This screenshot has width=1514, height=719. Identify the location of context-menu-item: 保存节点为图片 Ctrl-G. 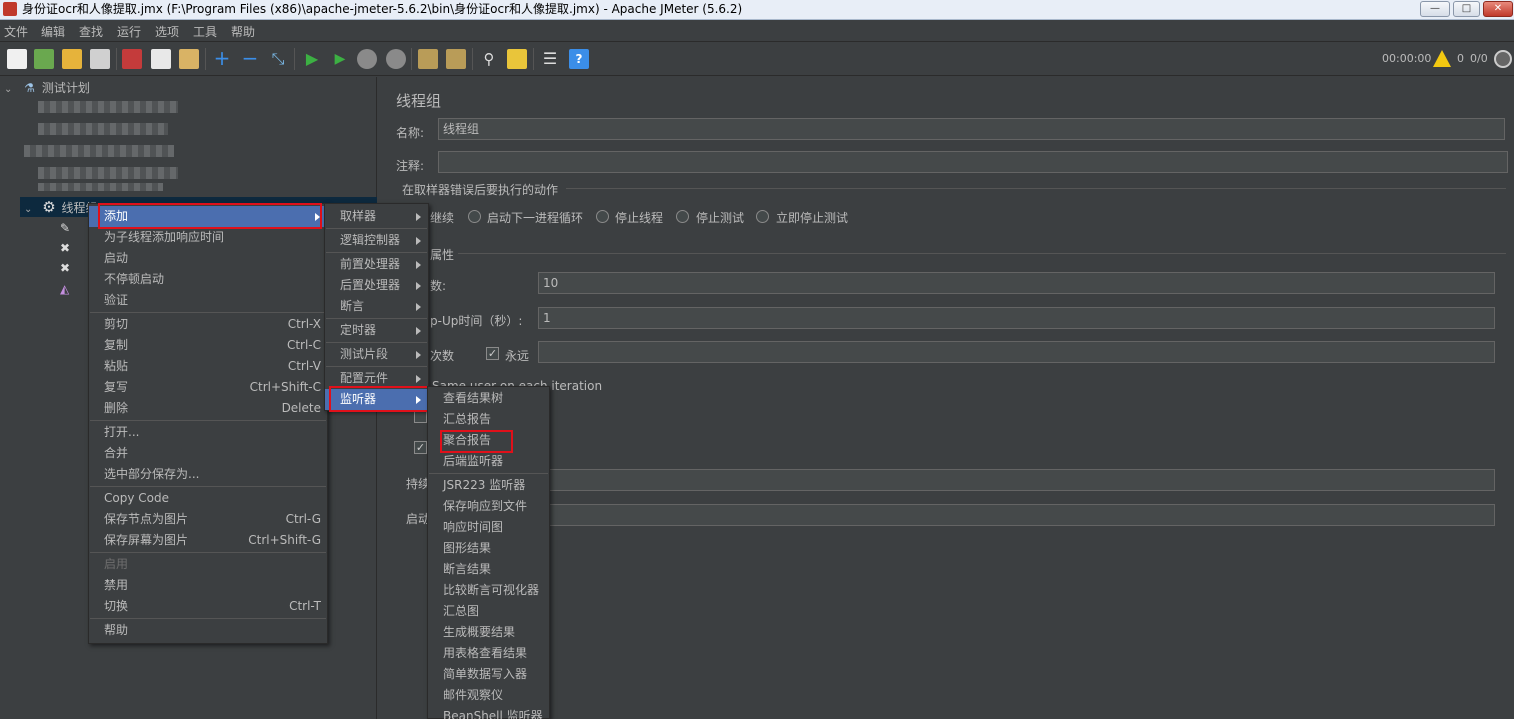
(208, 519).